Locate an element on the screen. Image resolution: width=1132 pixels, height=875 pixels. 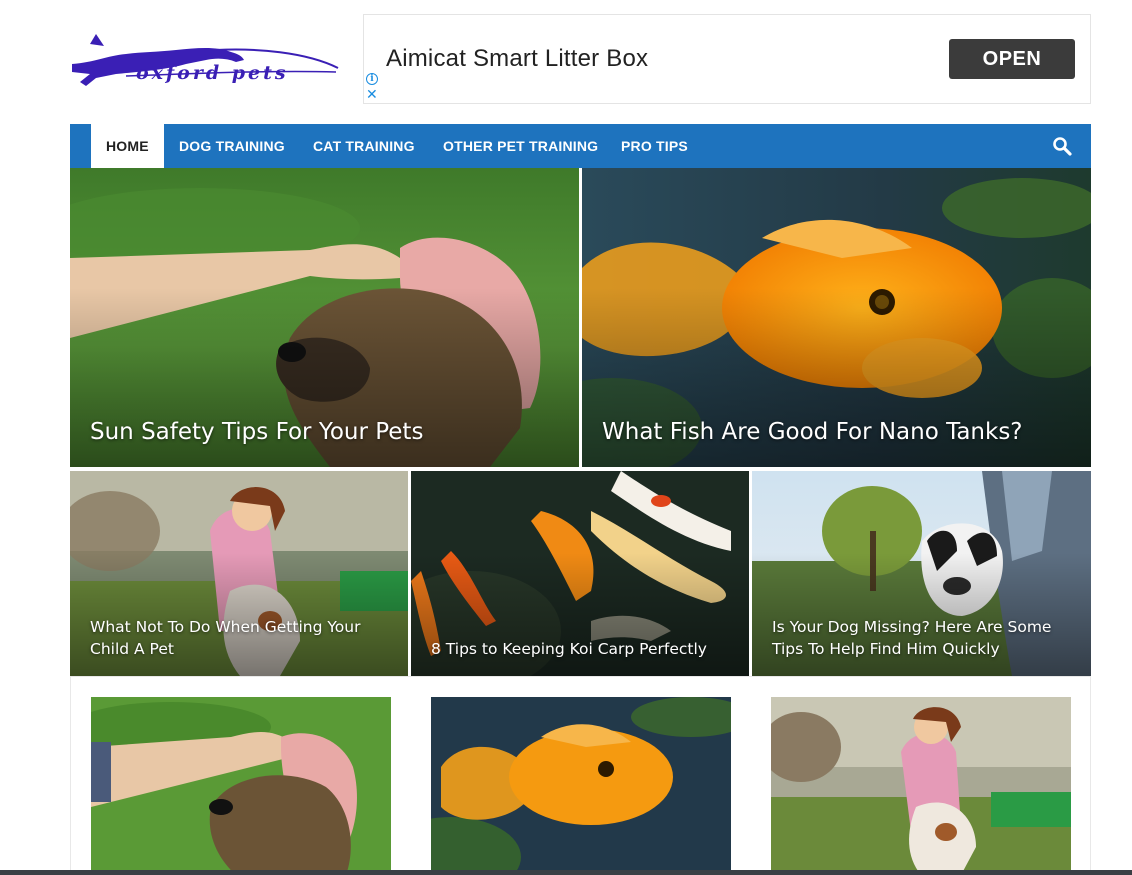
info-icon: i is located at coordinates (372, 79).